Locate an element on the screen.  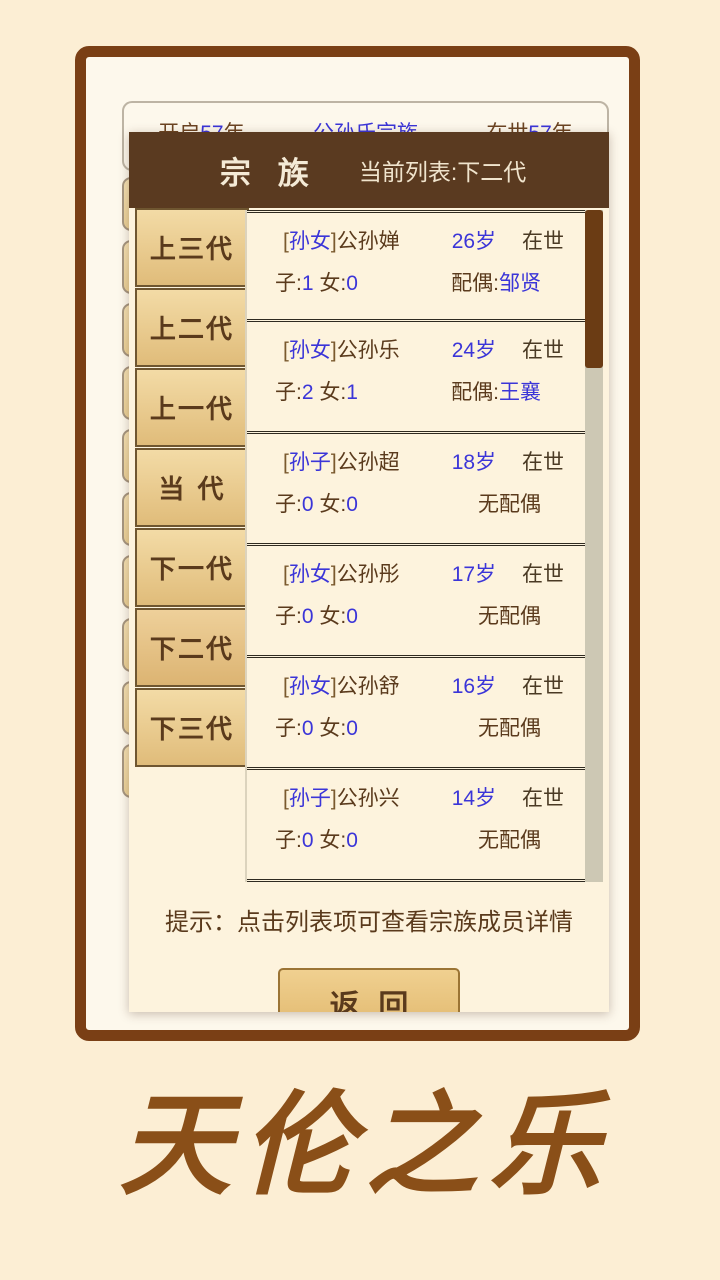
member-age: 17岁 is located at coordinates (474, 574).